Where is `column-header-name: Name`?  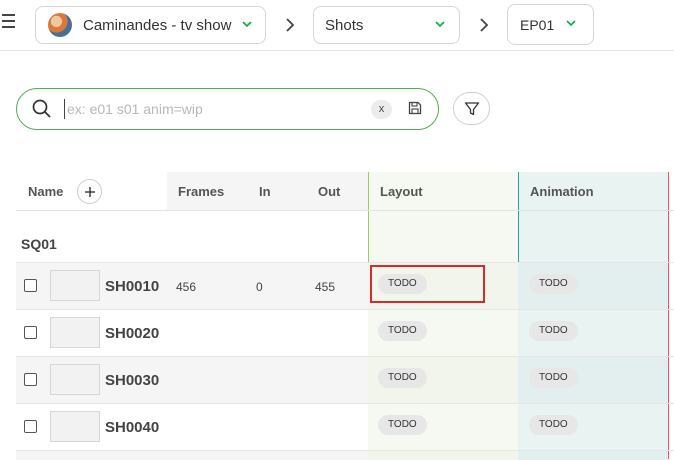 column-header-name: Name is located at coordinates (45, 191).